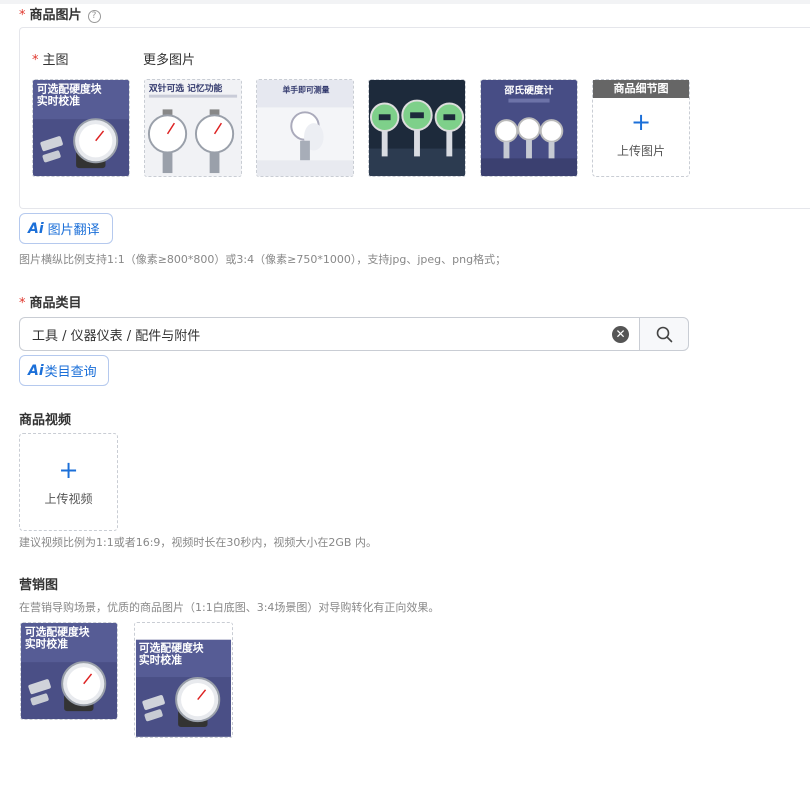  I want to click on category-section-title: * 商品类目, so click(50, 303).